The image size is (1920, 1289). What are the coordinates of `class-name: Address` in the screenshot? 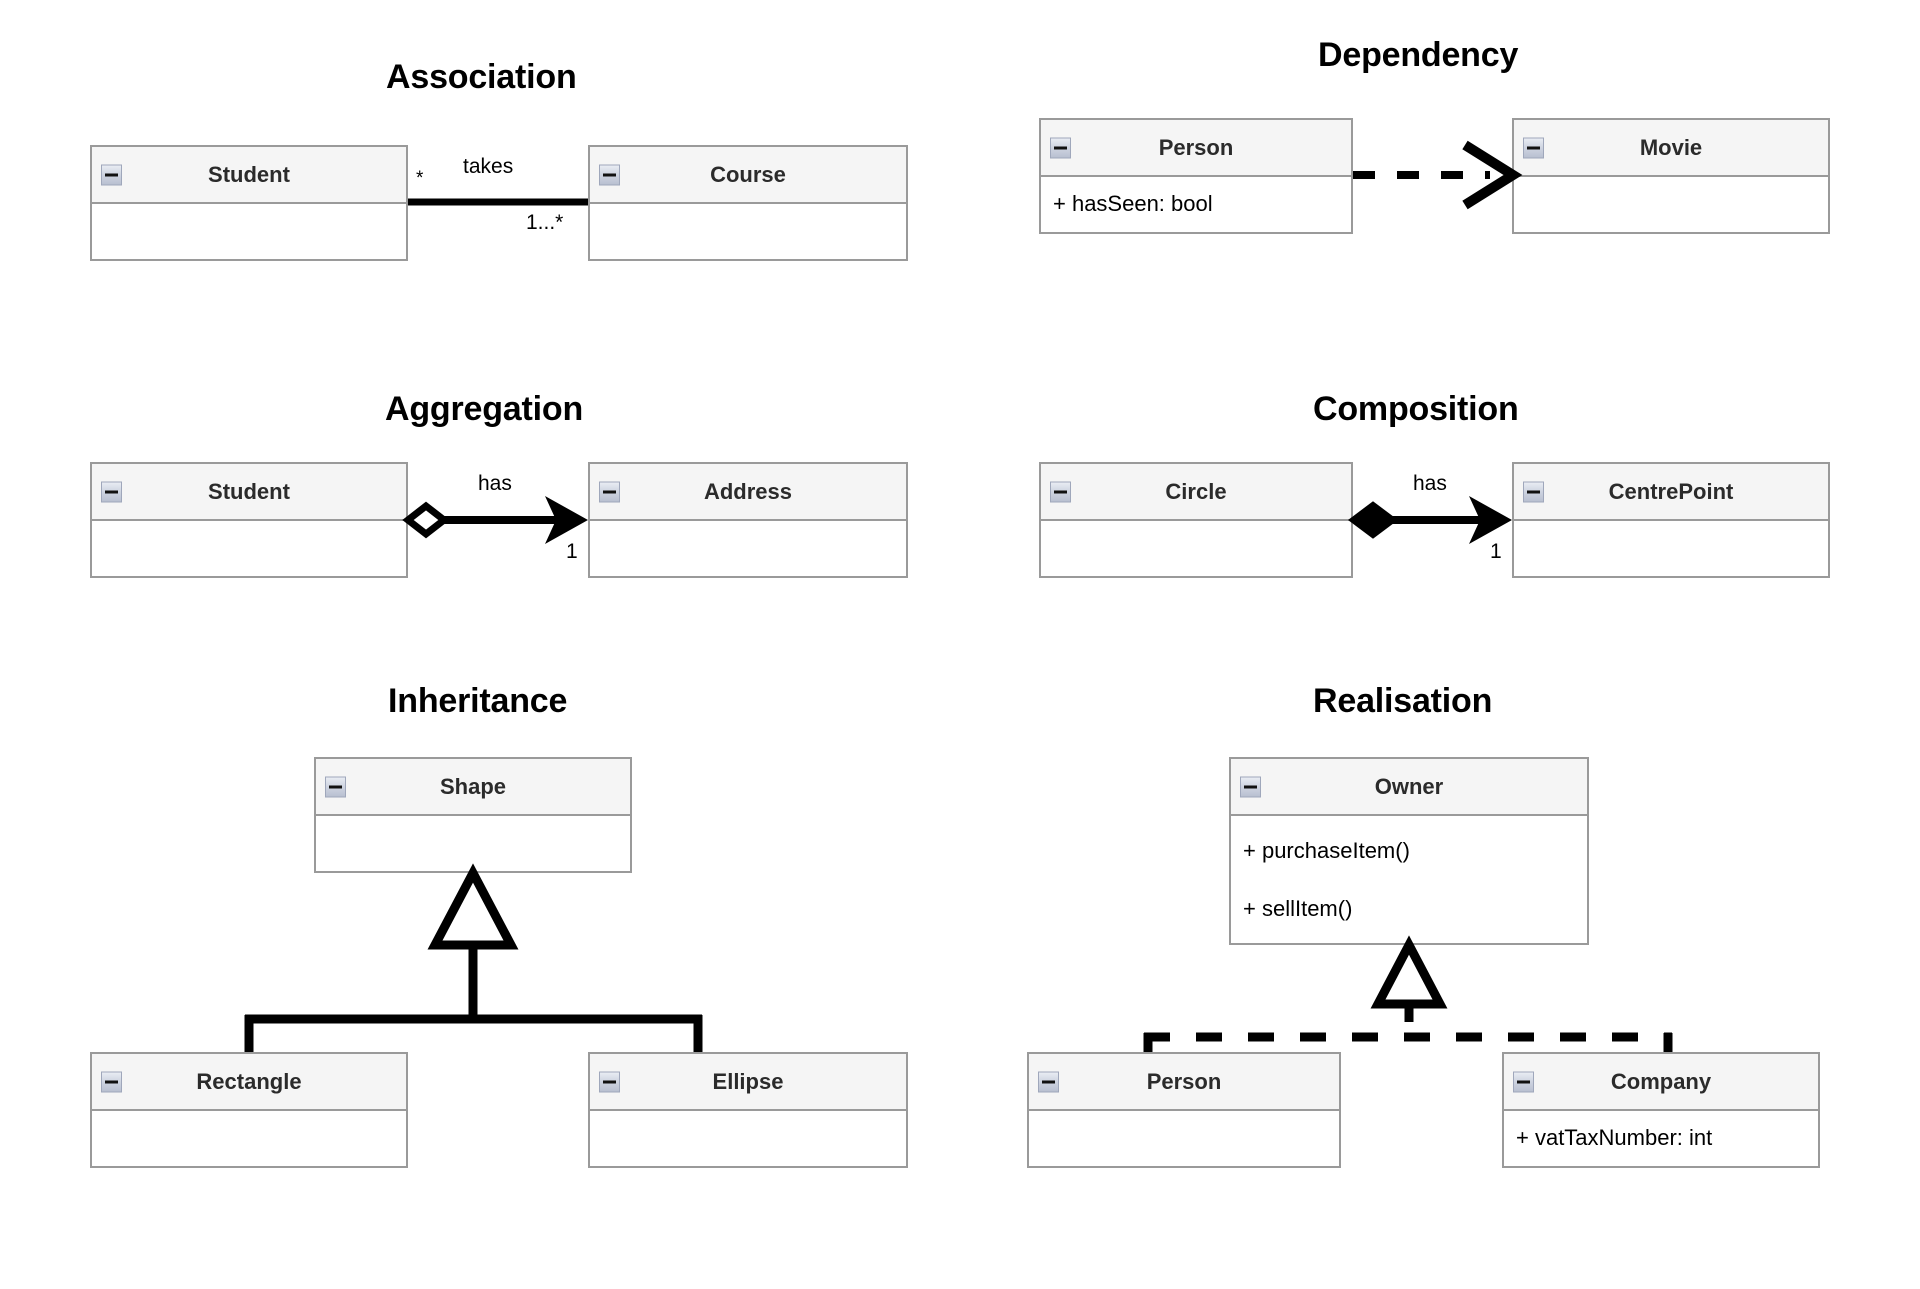 It's located at (748, 491).